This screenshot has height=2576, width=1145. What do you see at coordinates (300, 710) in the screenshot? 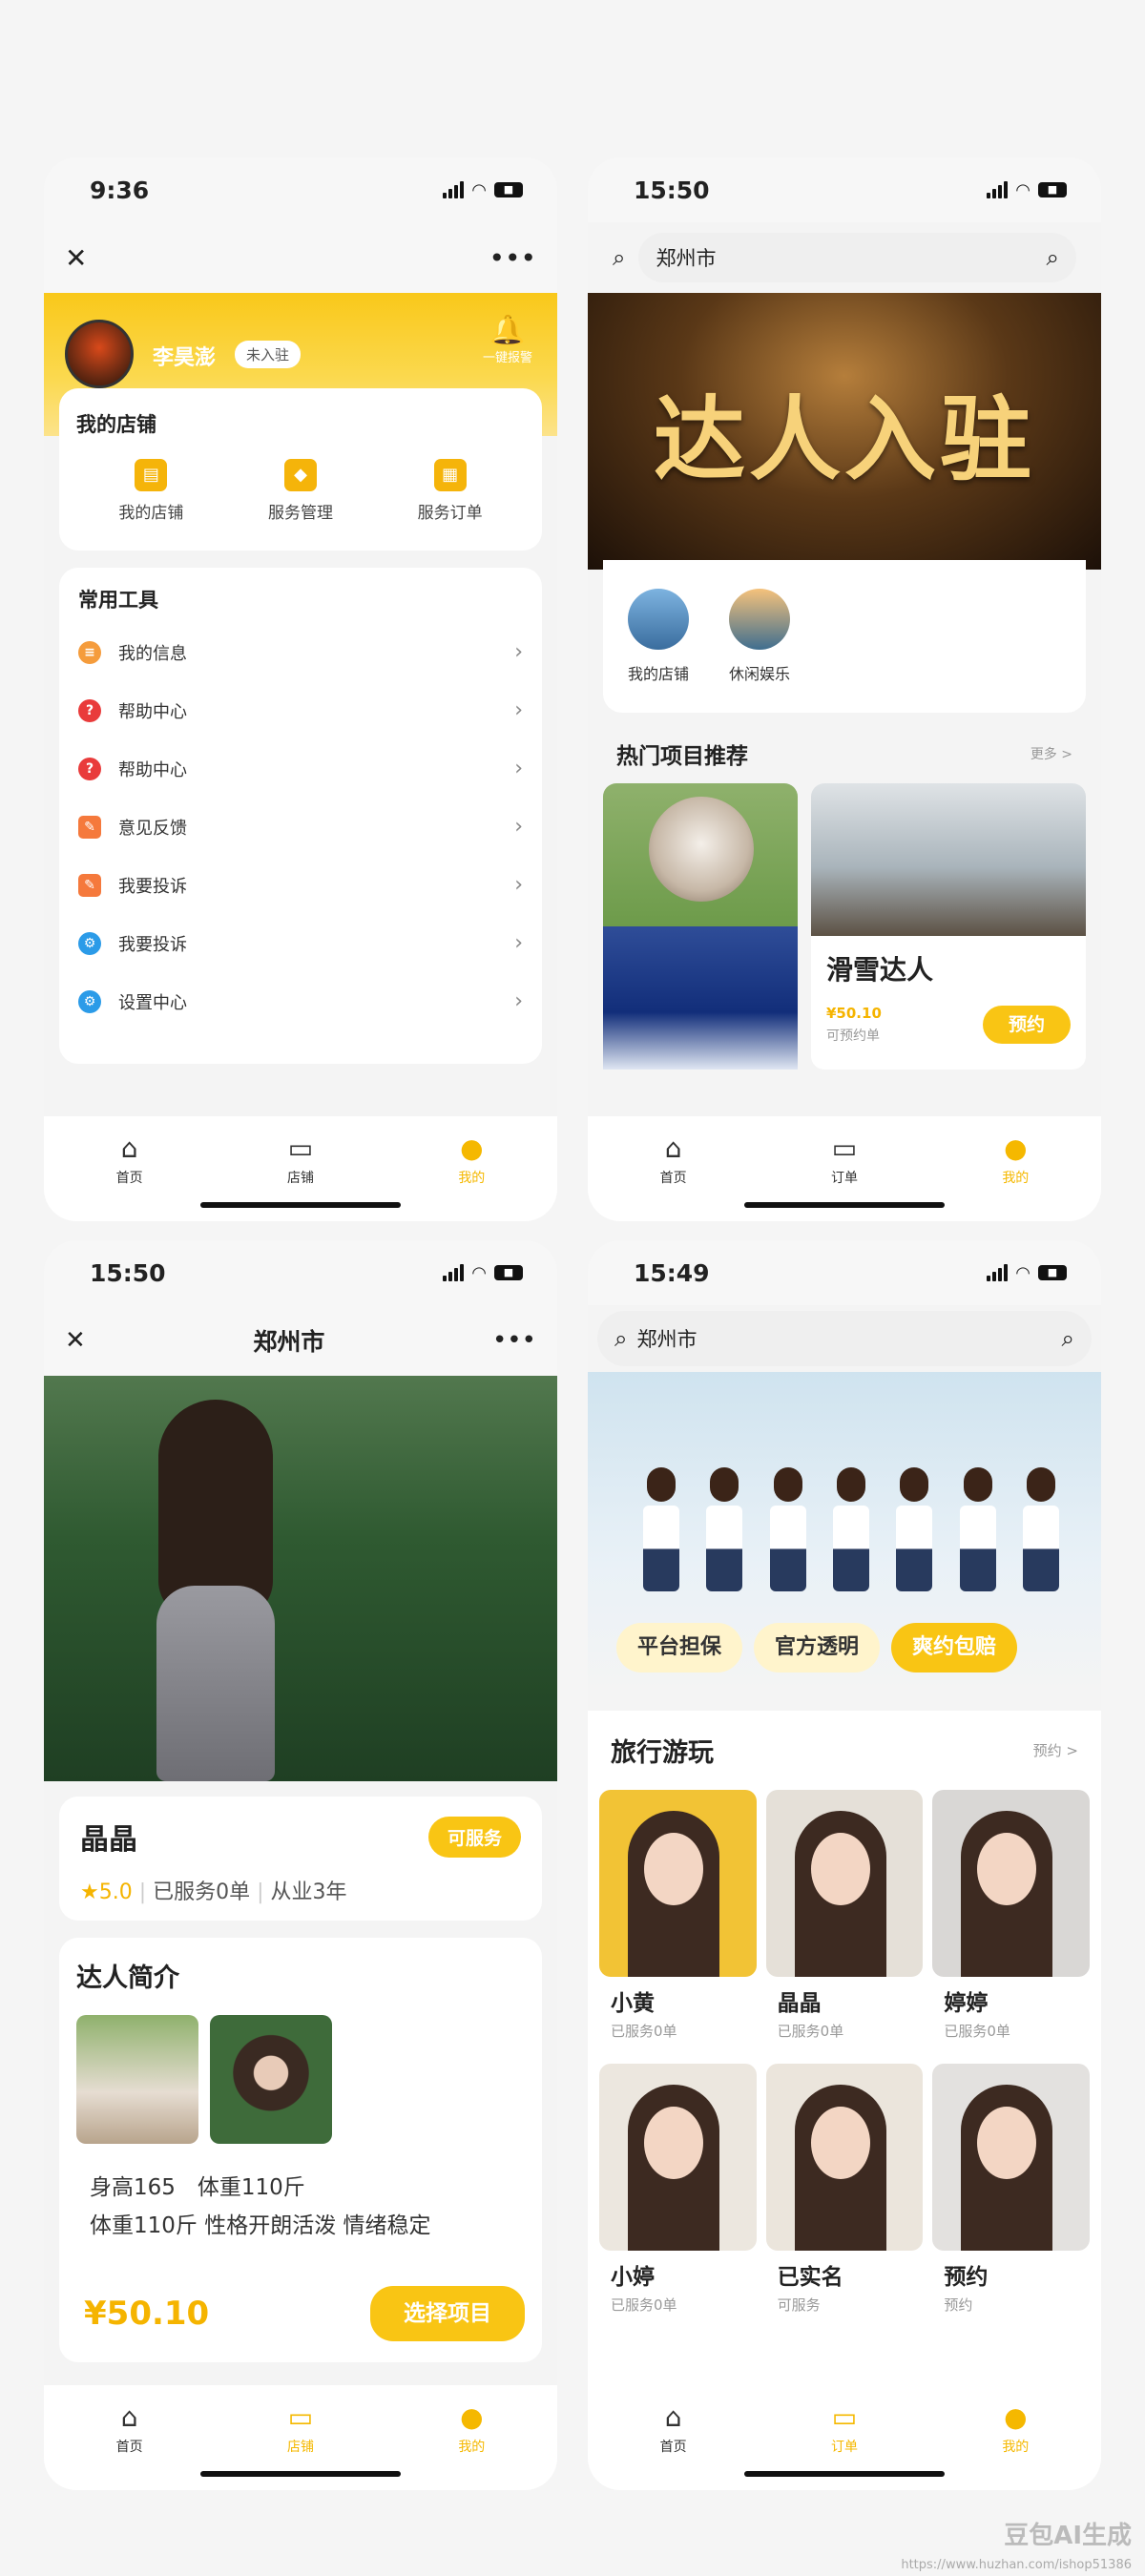
I see `tool-item-help: ? 帮助中心 ›` at bounding box center [300, 710].